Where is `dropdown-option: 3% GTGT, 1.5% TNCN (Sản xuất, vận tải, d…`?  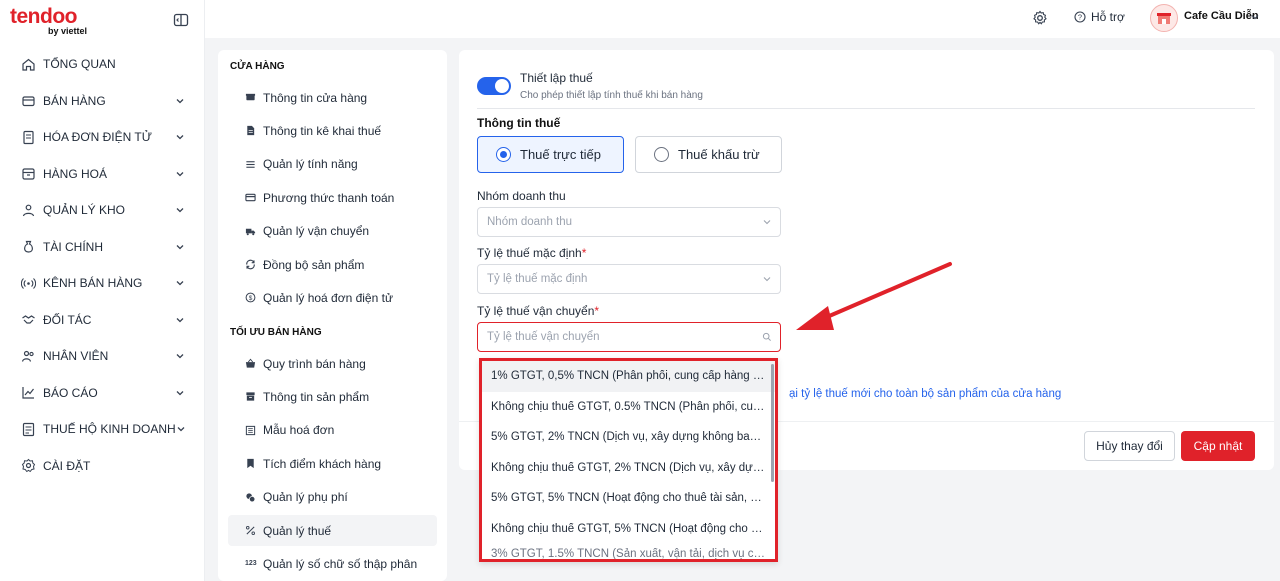
dropdown-option: 3% GTGT, 1.5% TNCN (Sản xuất, vận tải, d… is located at coordinates (628, 551).